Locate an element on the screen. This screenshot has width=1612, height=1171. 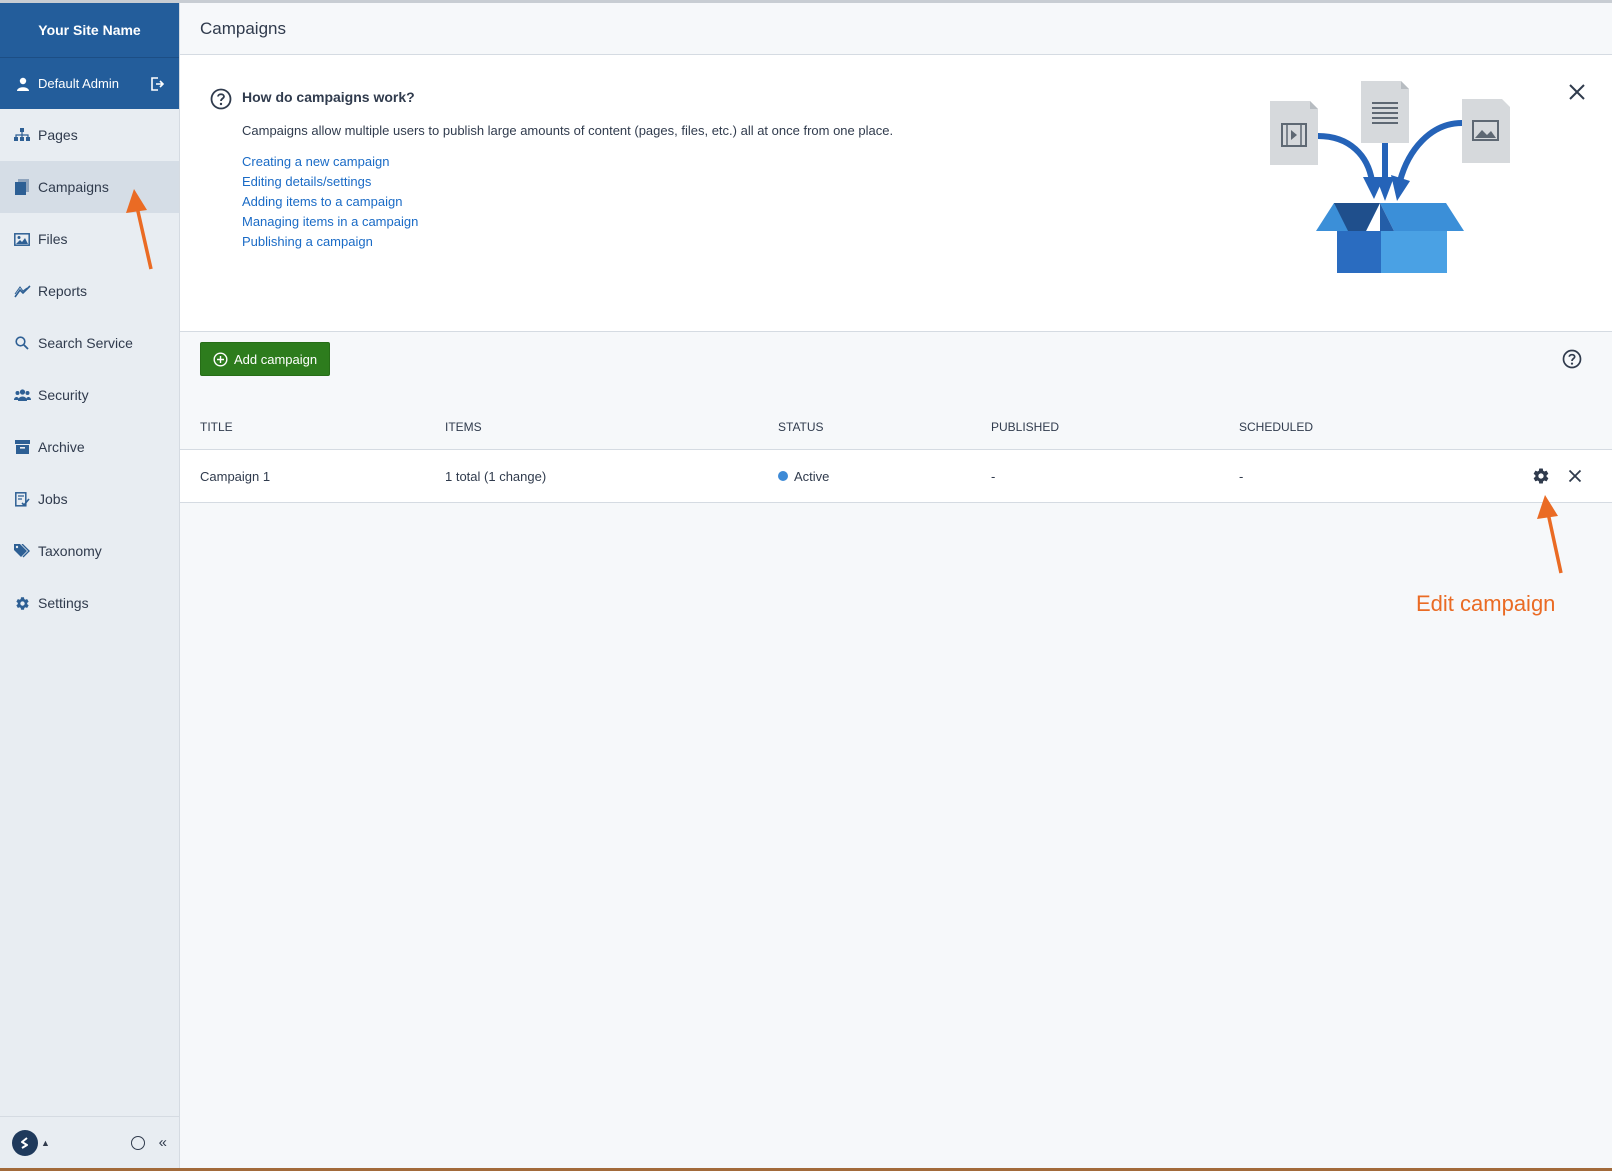
document-icon is located at coordinates (1385, 112).